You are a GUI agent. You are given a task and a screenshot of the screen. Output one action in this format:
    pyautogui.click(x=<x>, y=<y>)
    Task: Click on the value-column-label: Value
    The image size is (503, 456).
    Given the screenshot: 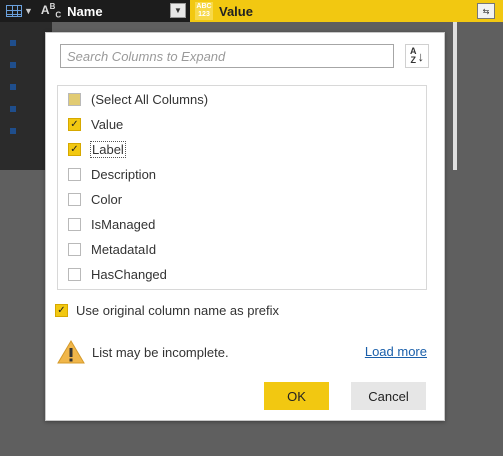 What is the action you would take?
    pyautogui.click(x=236, y=11)
    